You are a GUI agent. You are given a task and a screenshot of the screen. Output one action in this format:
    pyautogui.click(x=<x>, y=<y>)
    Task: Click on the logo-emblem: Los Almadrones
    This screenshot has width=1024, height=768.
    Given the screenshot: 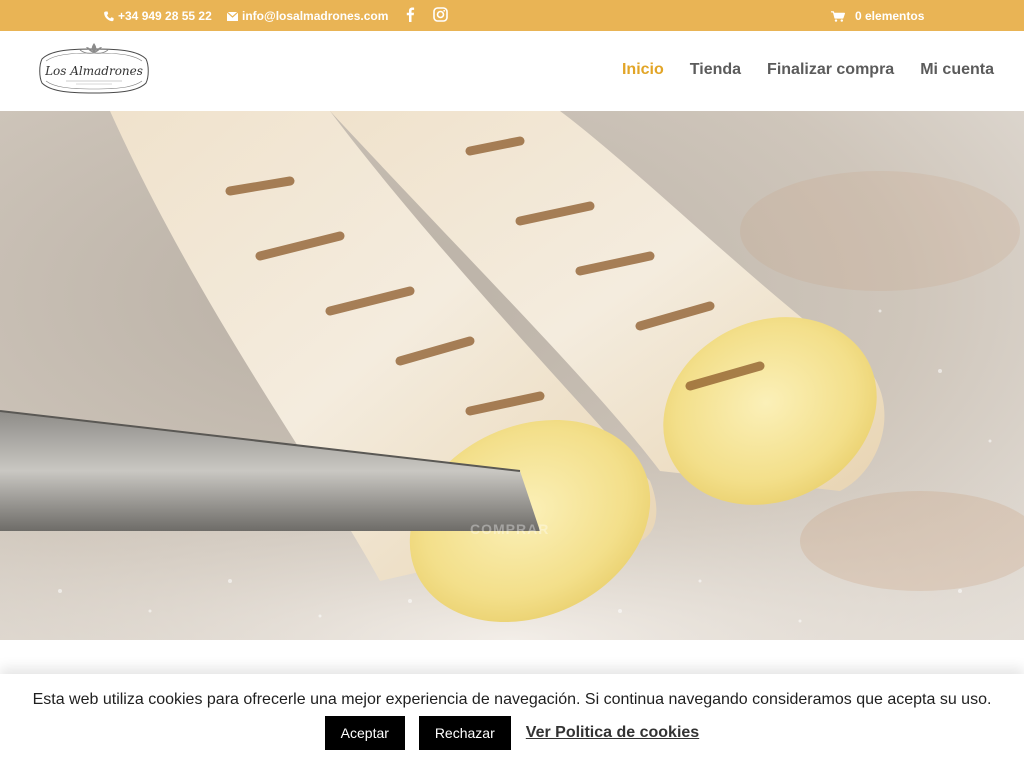 What is the action you would take?
    pyautogui.click(x=94, y=68)
    